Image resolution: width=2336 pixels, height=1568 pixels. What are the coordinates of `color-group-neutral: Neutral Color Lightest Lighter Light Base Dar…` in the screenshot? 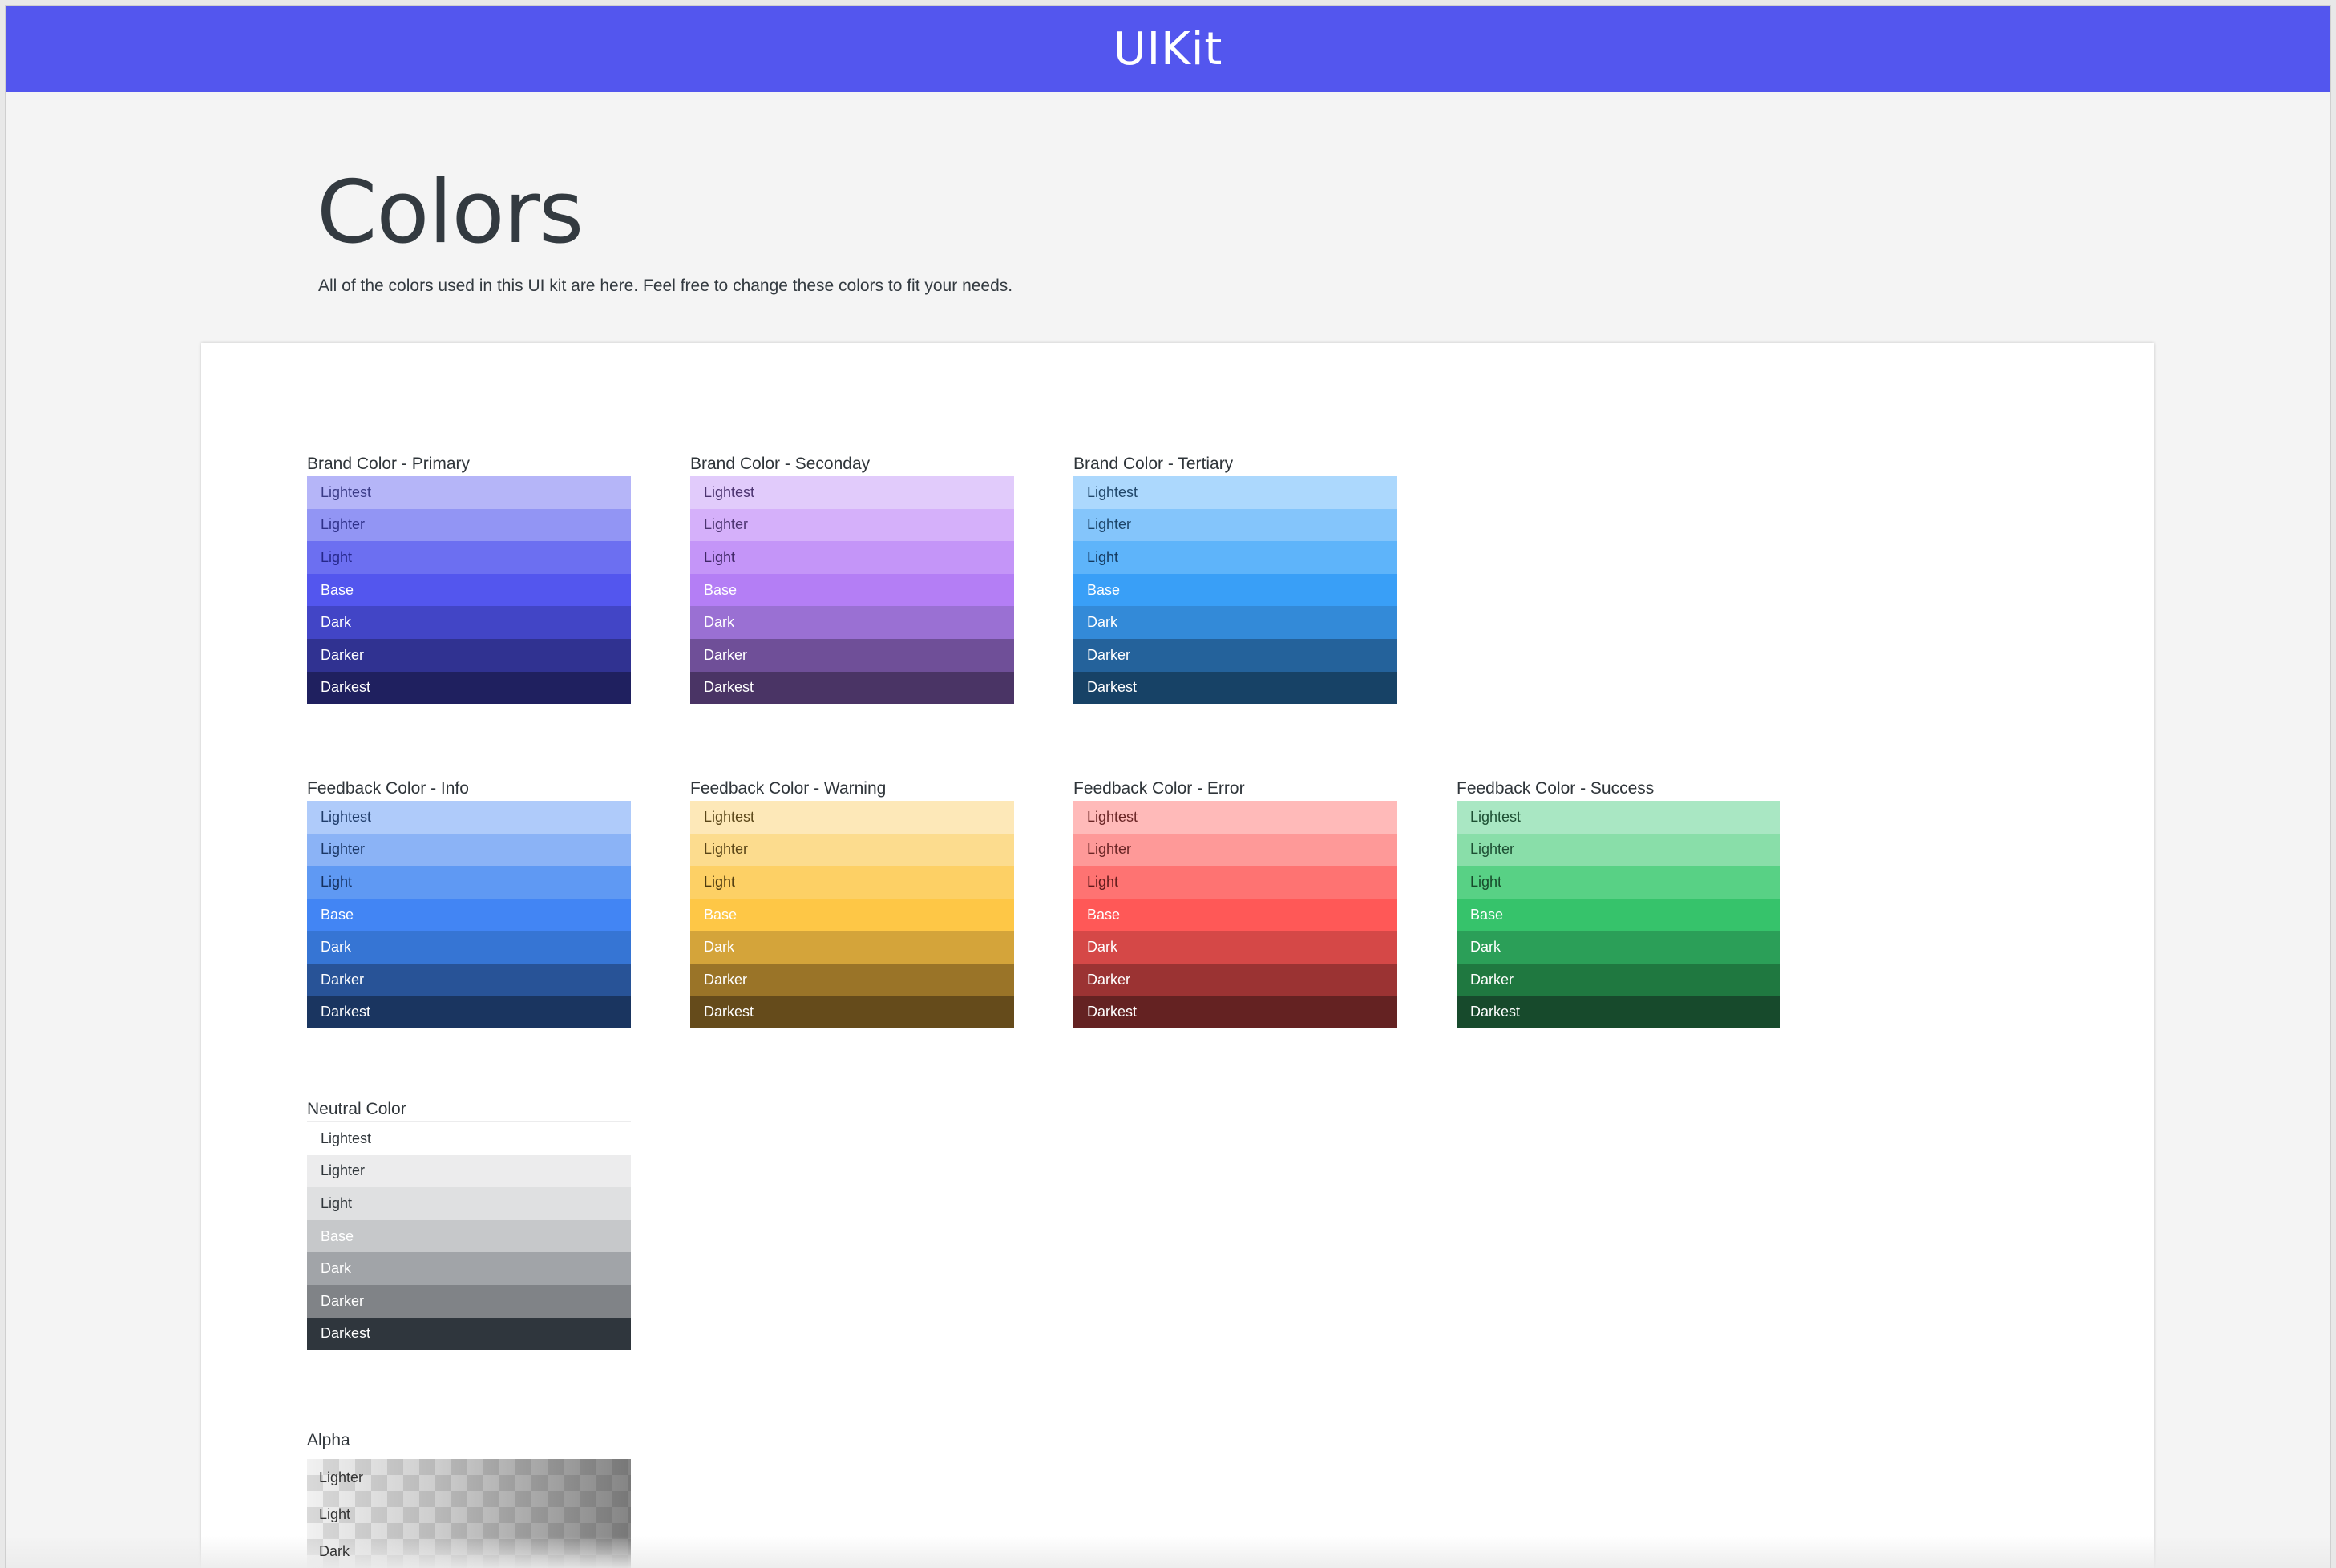 It's located at (469, 1224).